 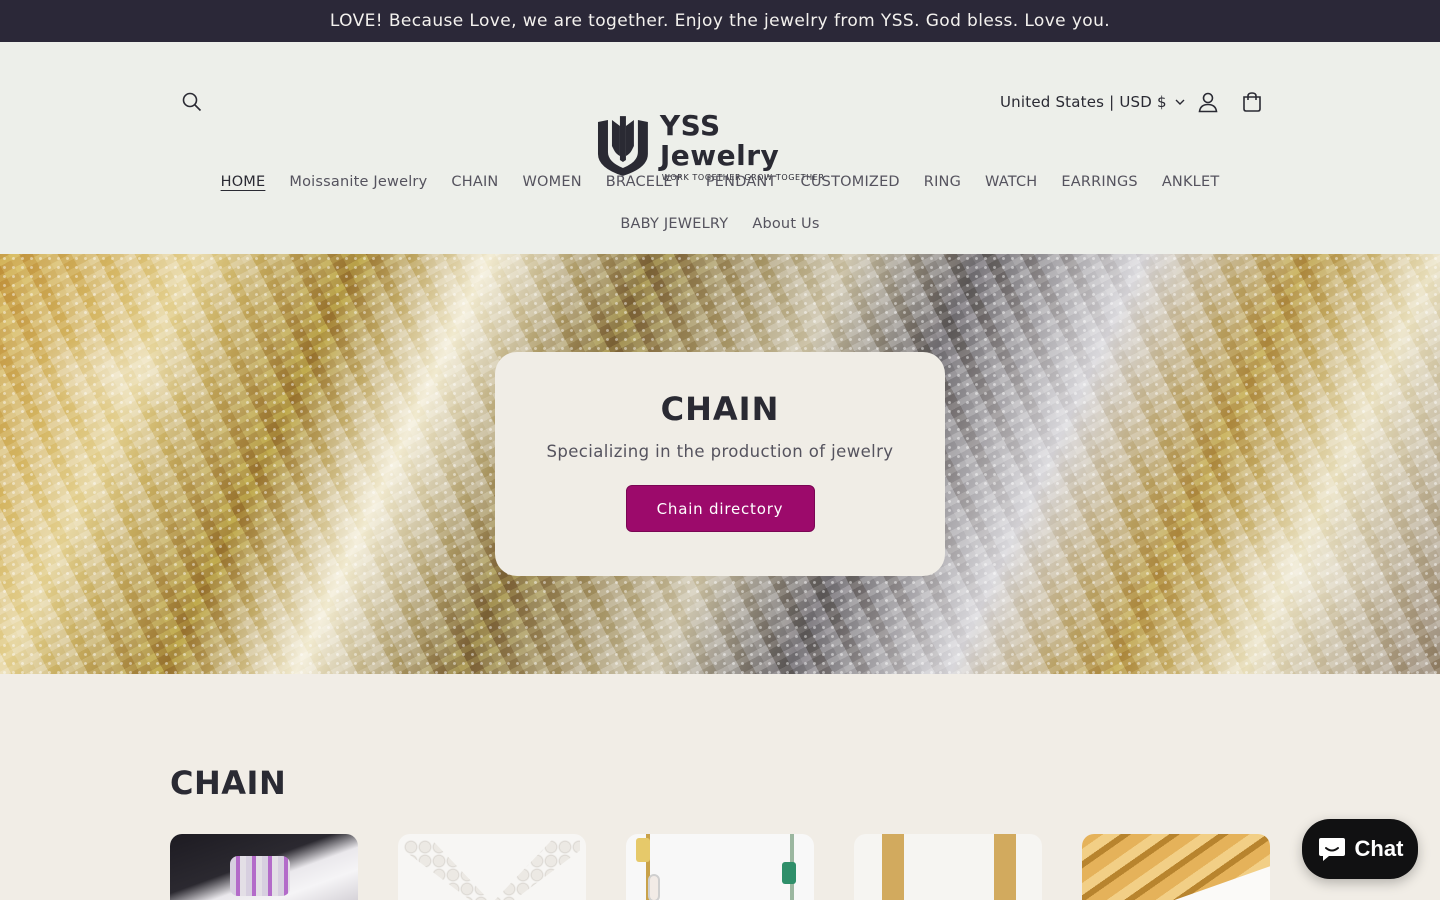 I want to click on main-nav-row-2: BABY JEWELRY About Us, so click(x=720, y=224).